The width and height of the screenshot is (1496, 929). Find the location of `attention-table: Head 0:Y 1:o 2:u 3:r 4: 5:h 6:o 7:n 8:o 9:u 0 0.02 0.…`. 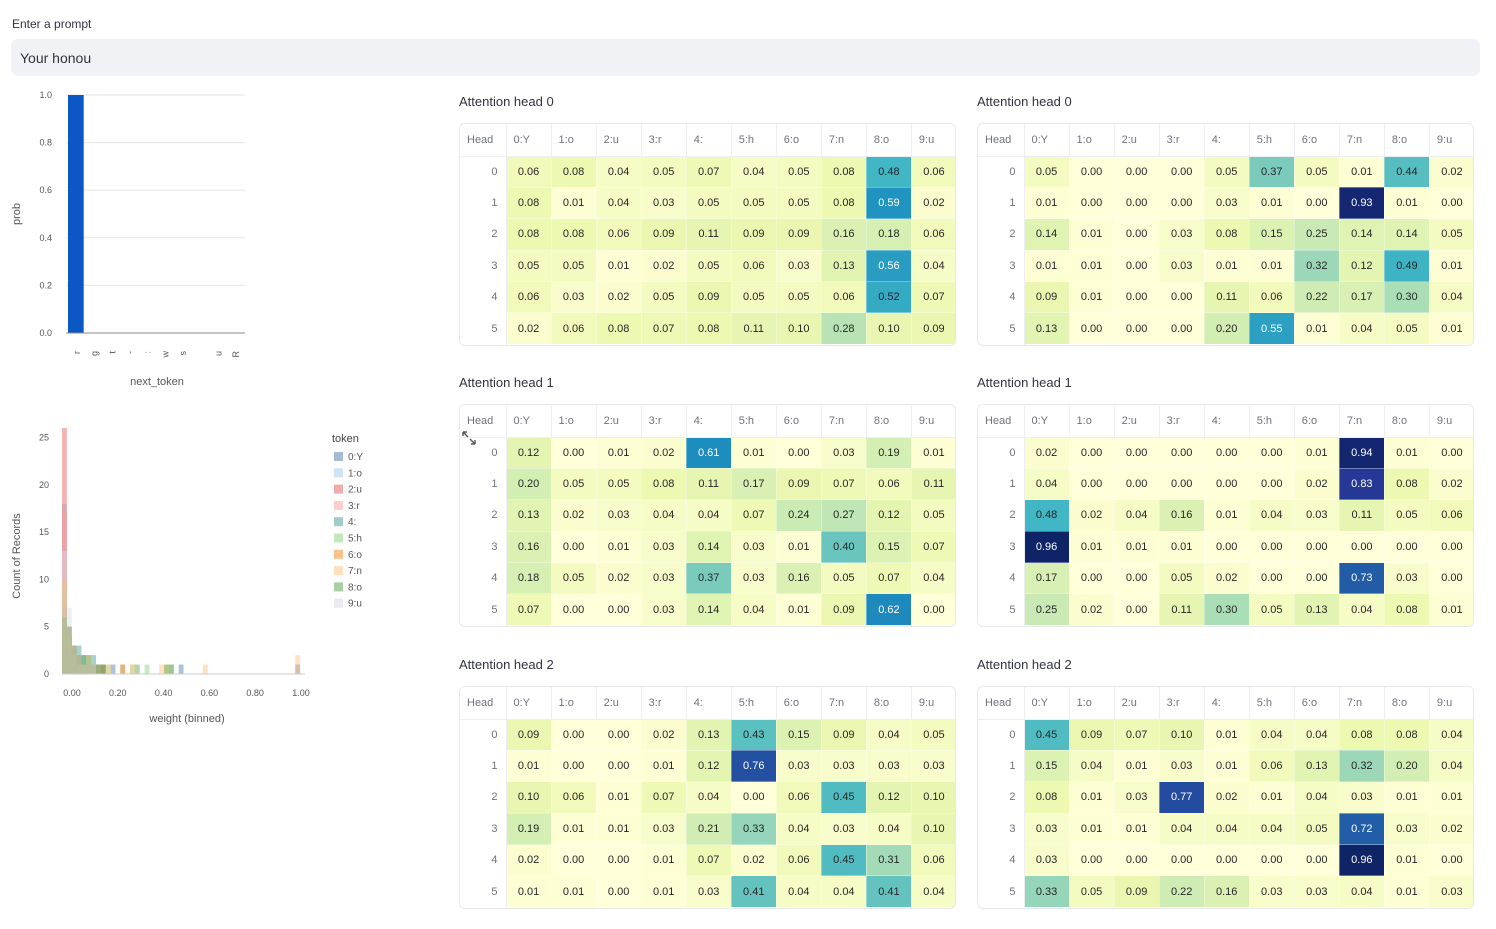

attention-table: Head 0:Y 1:o 2:u 3:r 4: 5:h 6:o 7:n 8:o 9:u 0 0.02 0.… is located at coordinates (1225, 515).